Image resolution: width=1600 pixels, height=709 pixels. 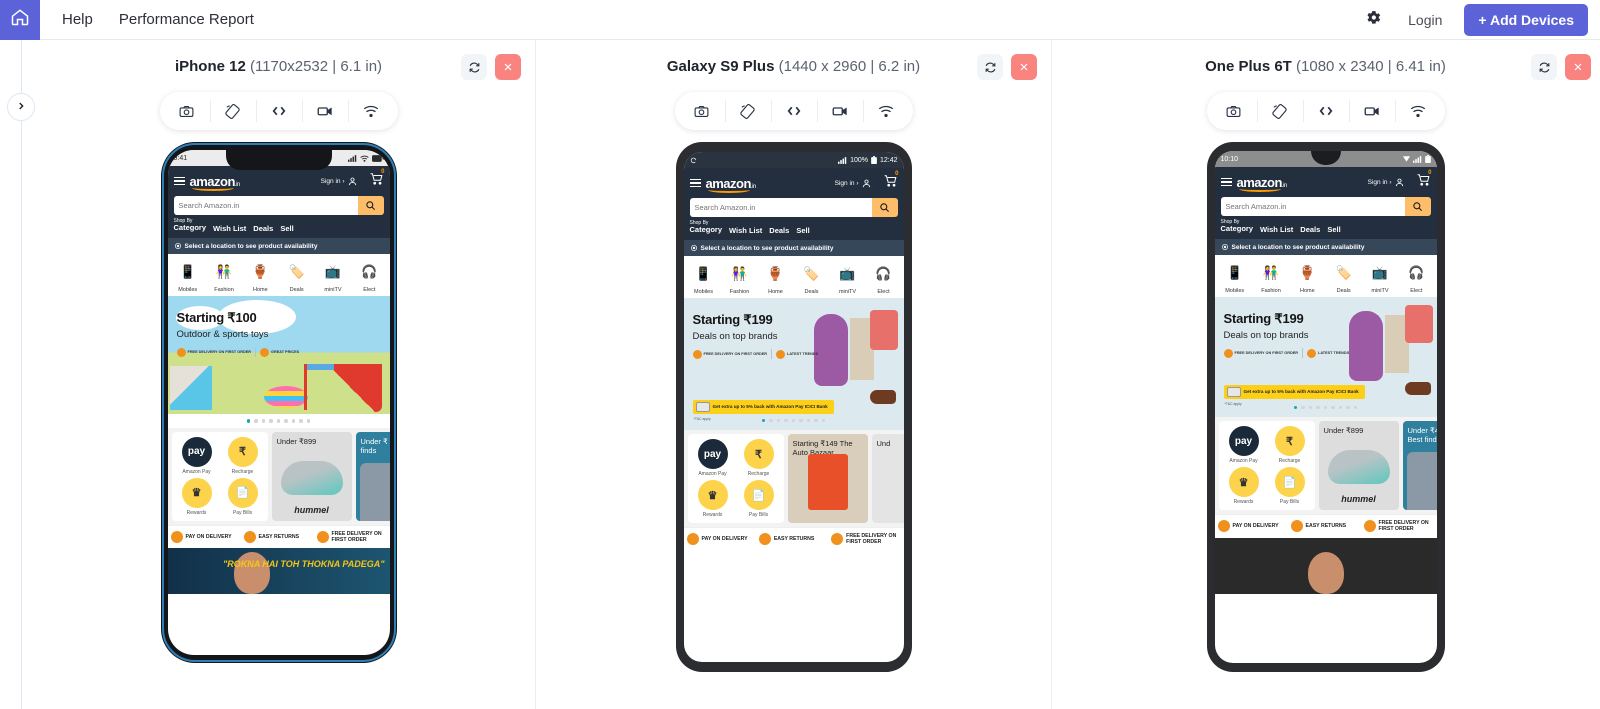 I want to click on nav-link-performance-report: Performance Report, so click(x=186, y=19).